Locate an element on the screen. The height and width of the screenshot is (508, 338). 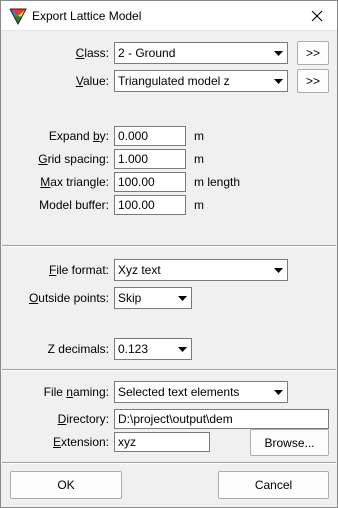
app-logo-icon is located at coordinates (18, 16).